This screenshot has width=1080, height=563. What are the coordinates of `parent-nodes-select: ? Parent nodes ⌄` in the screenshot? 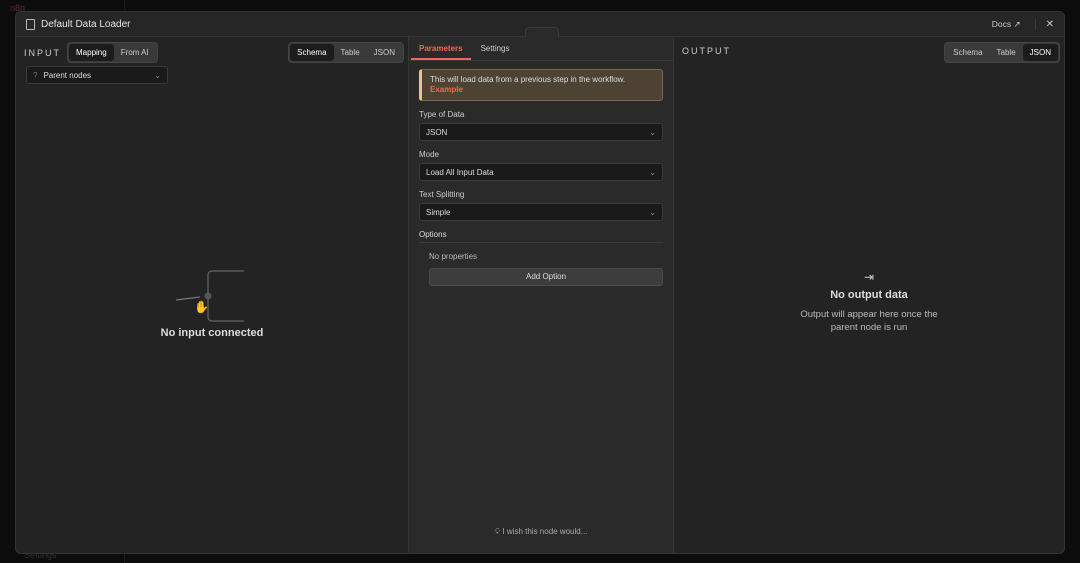 It's located at (97, 75).